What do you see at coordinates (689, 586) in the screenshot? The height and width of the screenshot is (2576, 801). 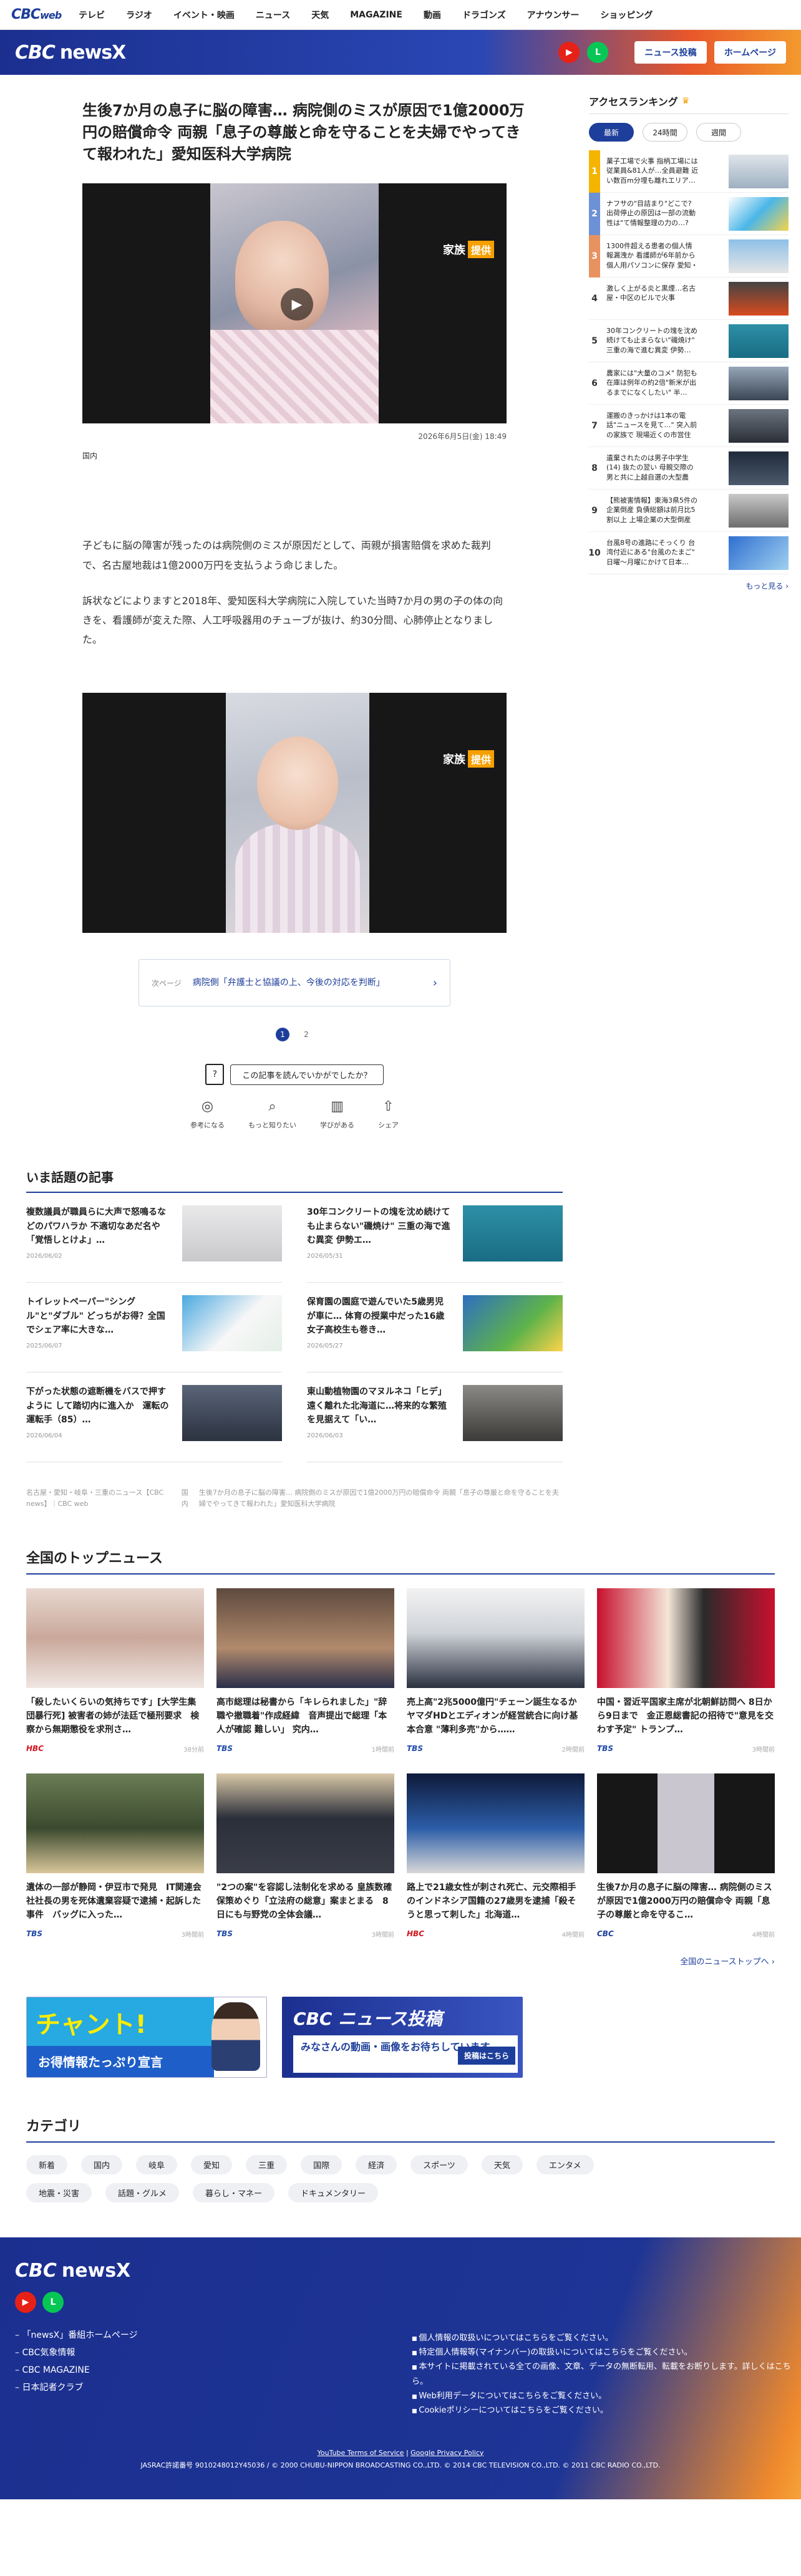 I see `ranking-more-link: もっと見る ›` at bounding box center [689, 586].